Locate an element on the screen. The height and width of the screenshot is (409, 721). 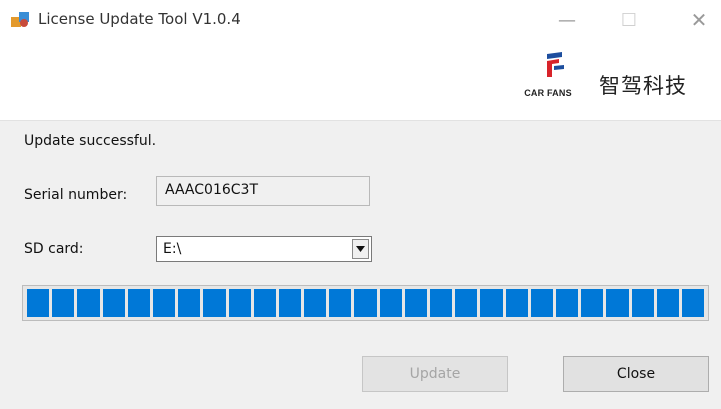
serial-number-field: AAAC016C3T is located at coordinates (263, 191).